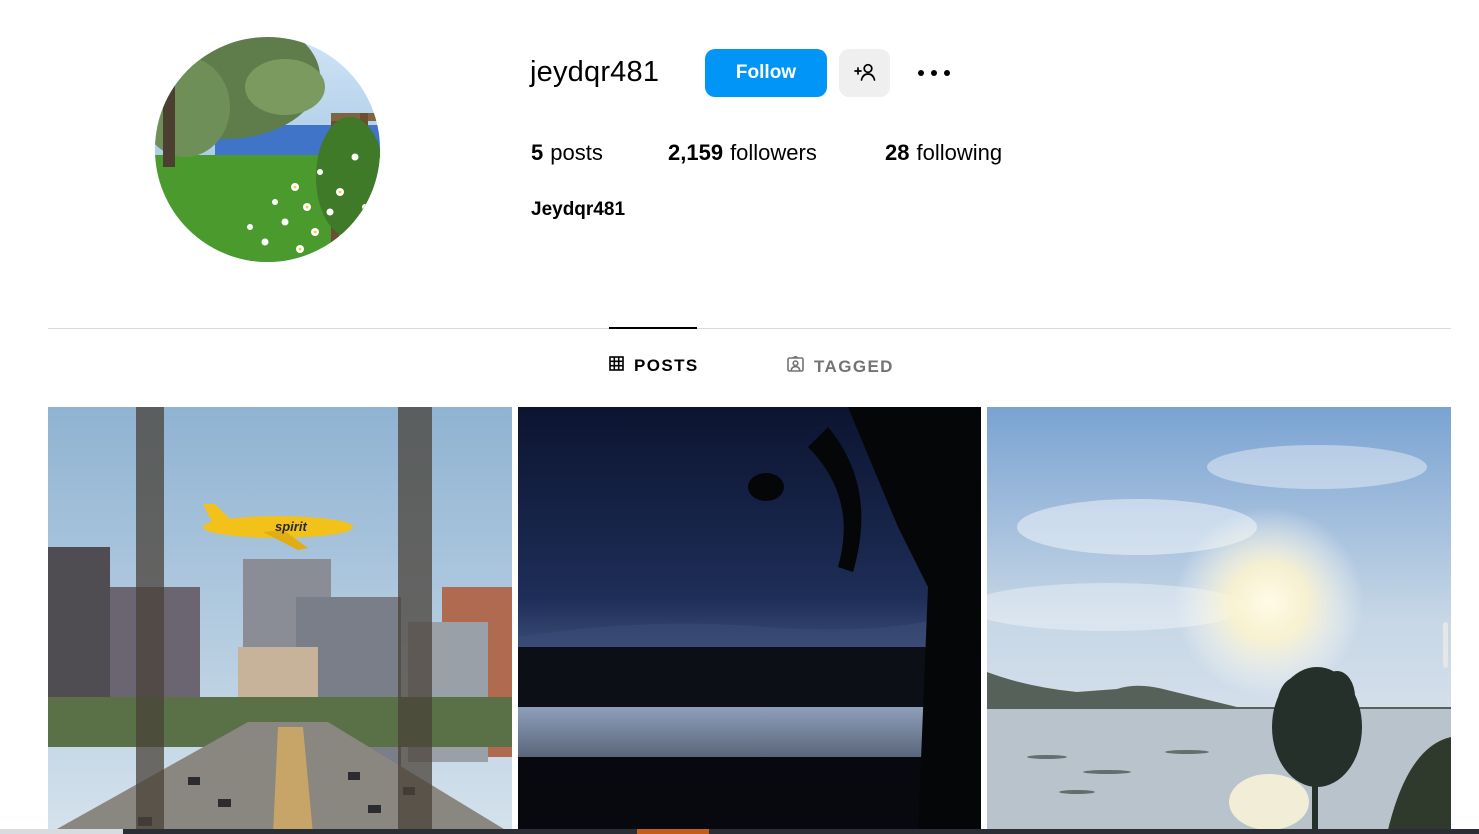 Image resolution: width=1479 pixels, height=834 pixels. I want to click on more-options-icon, so click(934, 73).